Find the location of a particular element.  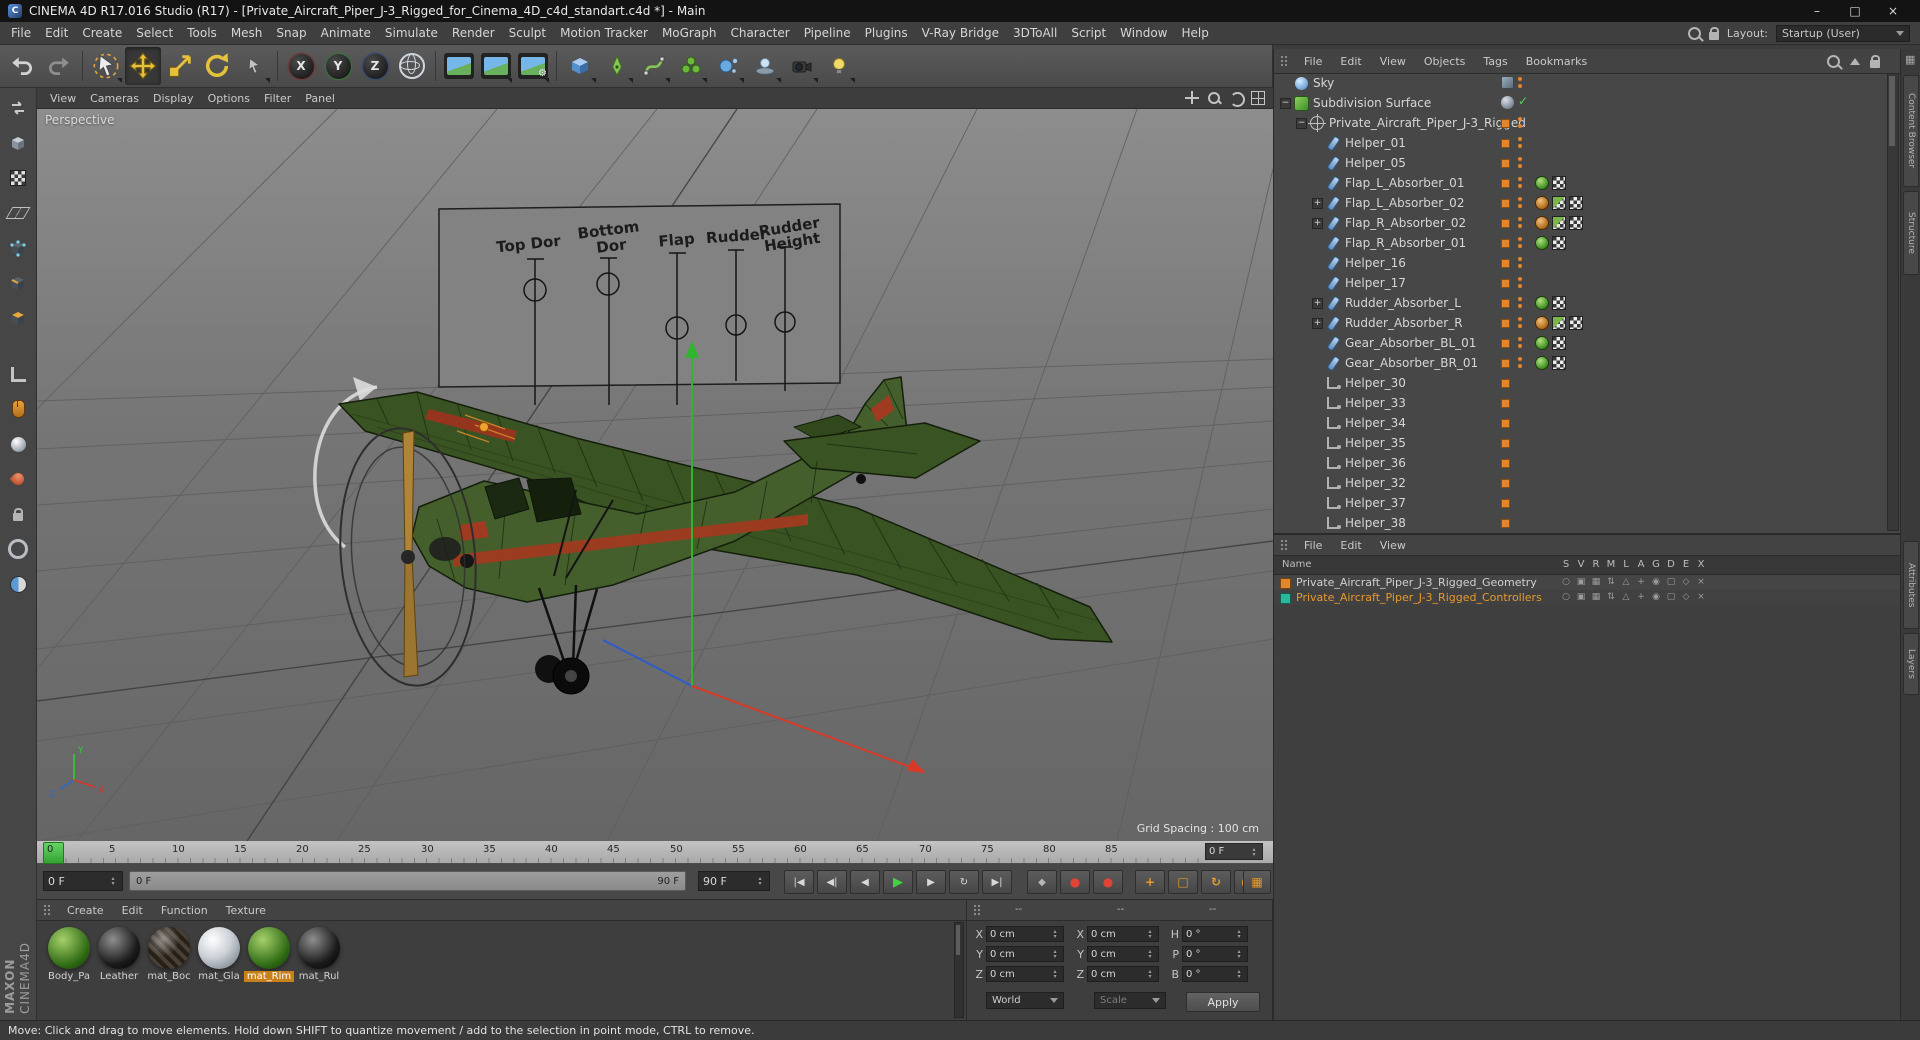

frame-increment-field: 0 F is located at coordinates (1234, 851).